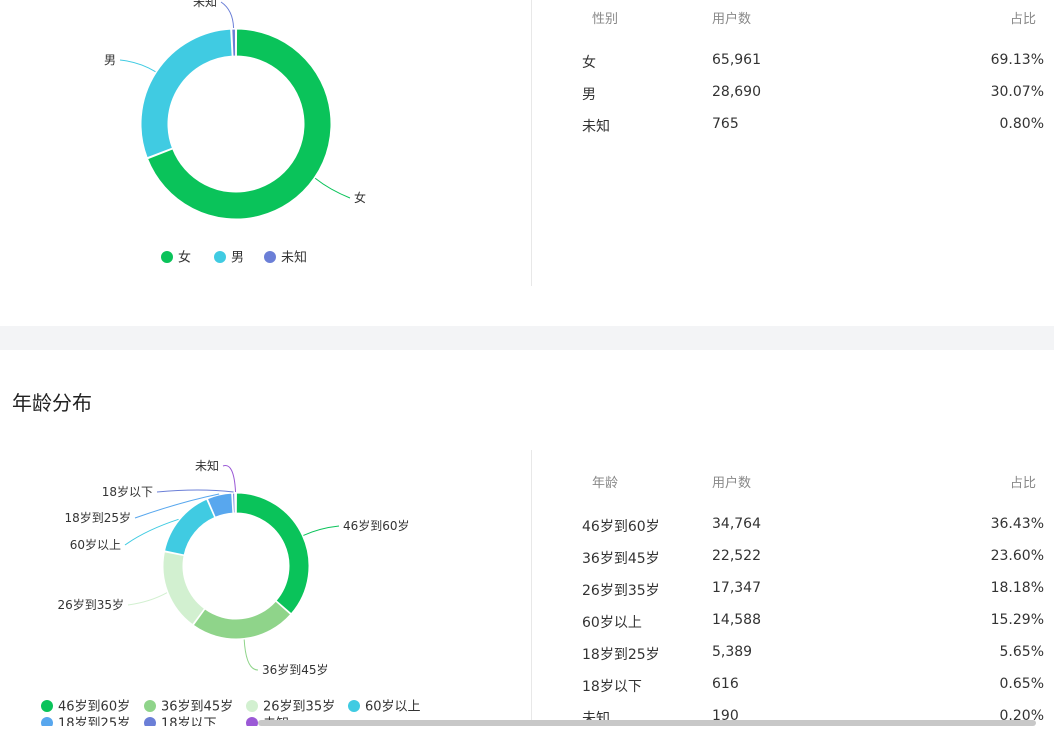  Describe the element at coordinates (97, 517) in the screenshot. I see `slice-label: 18岁到25岁` at that location.